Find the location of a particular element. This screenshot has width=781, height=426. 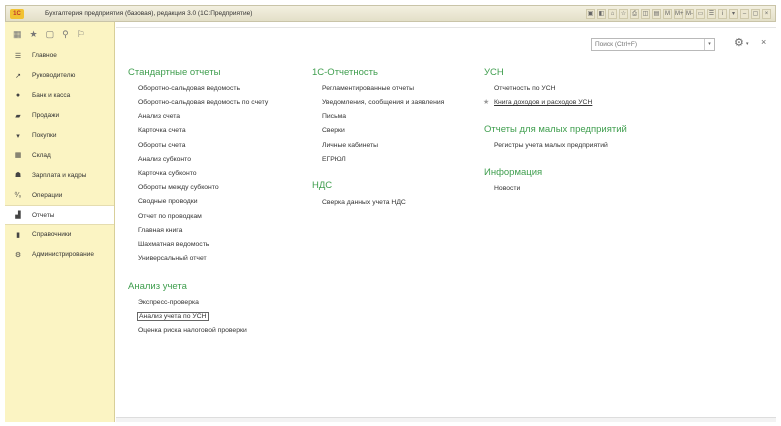

maximize-button: ▢ is located at coordinates (755, 14).